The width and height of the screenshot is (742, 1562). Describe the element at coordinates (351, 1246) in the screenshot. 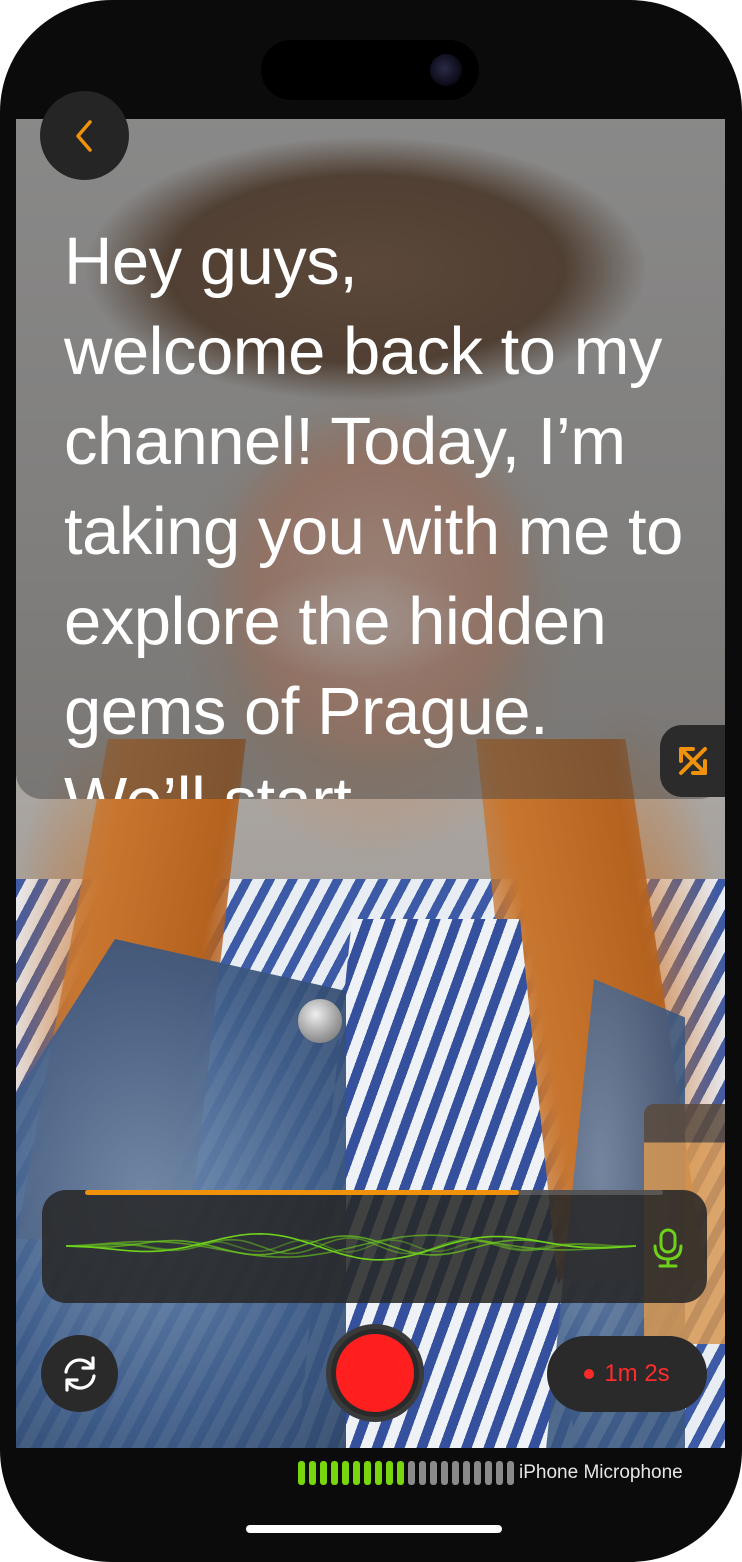

I see `audio-waveform` at that location.